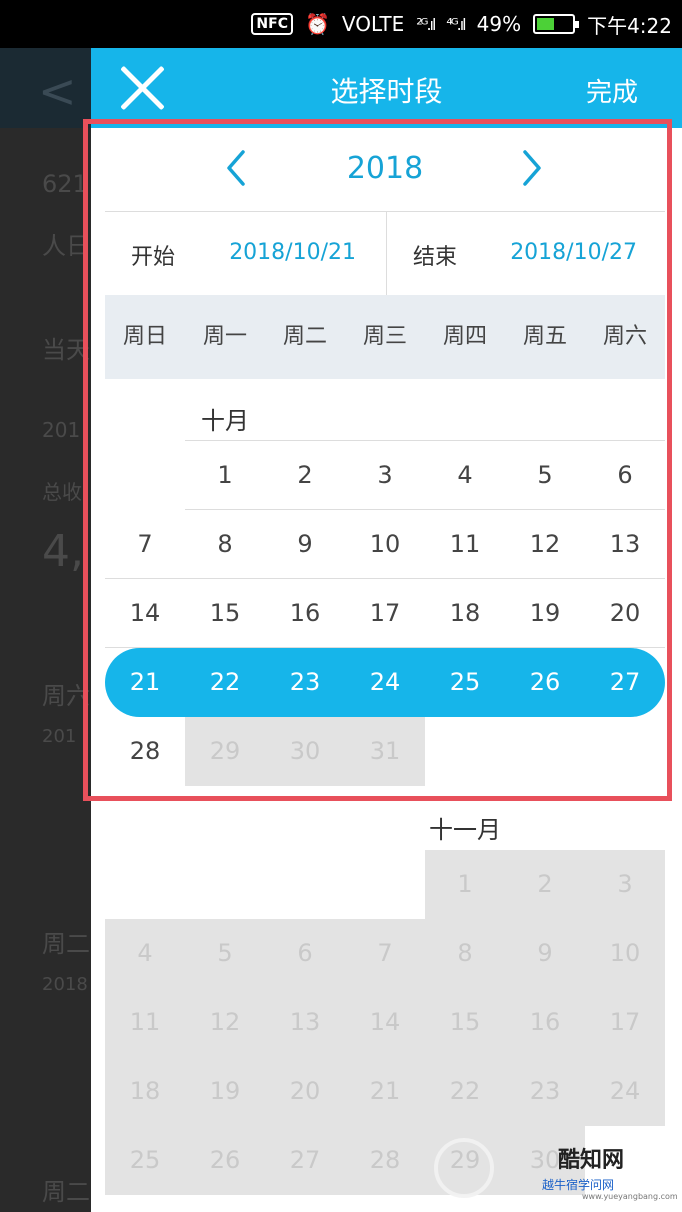  Describe the element at coordinates (144, 336) in the screenshot. I see `weekday-label: 周日` at that location.